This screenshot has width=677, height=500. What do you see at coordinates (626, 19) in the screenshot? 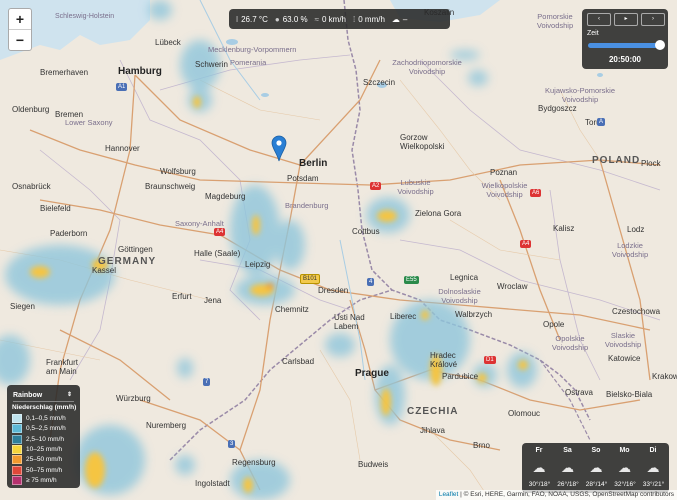
I see `play-button: ▸` at bounding box center [626, 19].